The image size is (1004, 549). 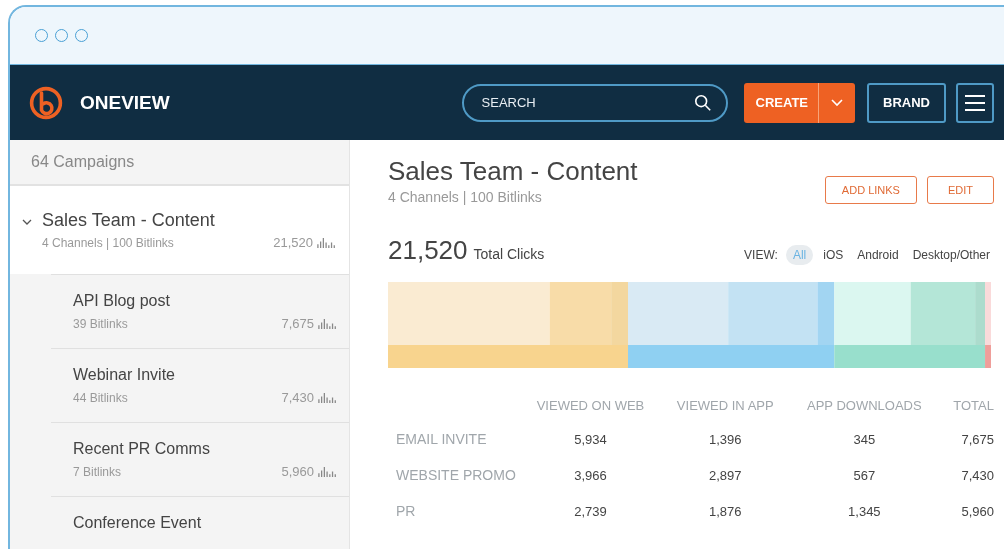 I want to click on table-cell-text: 7,675, so click(x=977, y=439).